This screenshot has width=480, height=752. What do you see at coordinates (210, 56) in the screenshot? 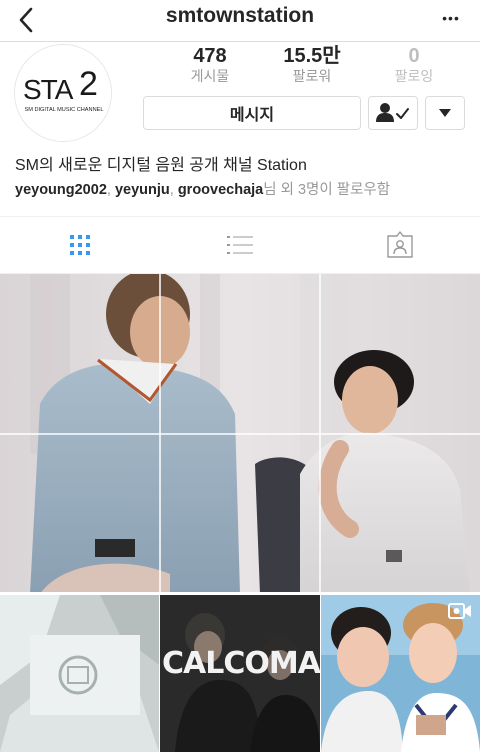
I see `stat-posts-value: 478` at bounding box center [210, 56].